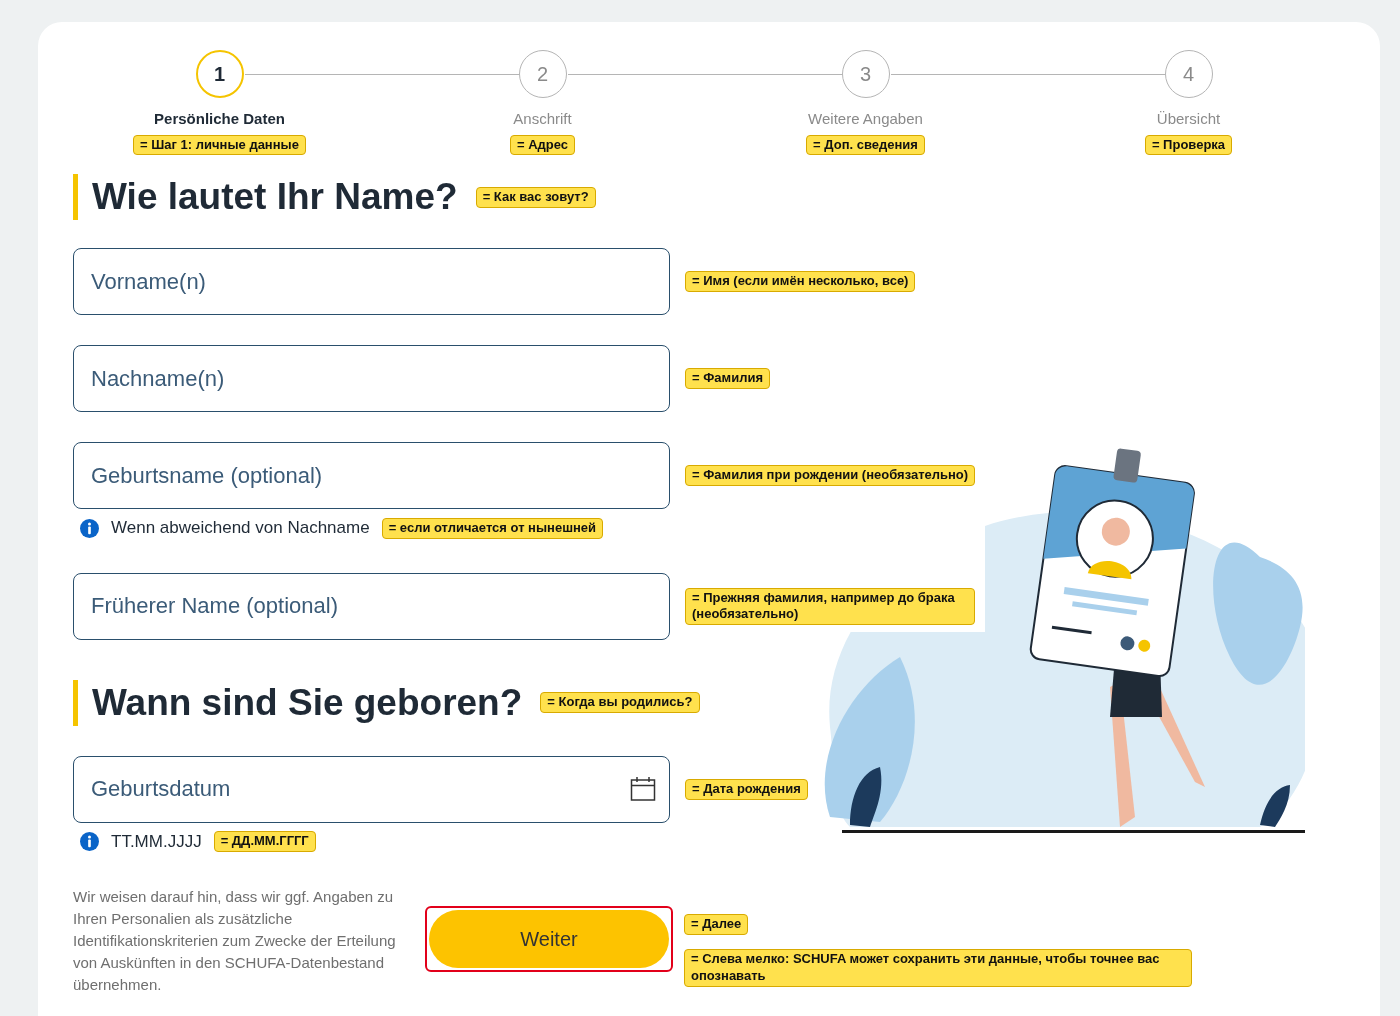 Image resolution: width=1400 pixels, height=1016 pixels. What do you see at coordinates (371, 476) in the screenshot?
I see `input-field: Geburtsname (optional)` at bounding box center [371, 476].